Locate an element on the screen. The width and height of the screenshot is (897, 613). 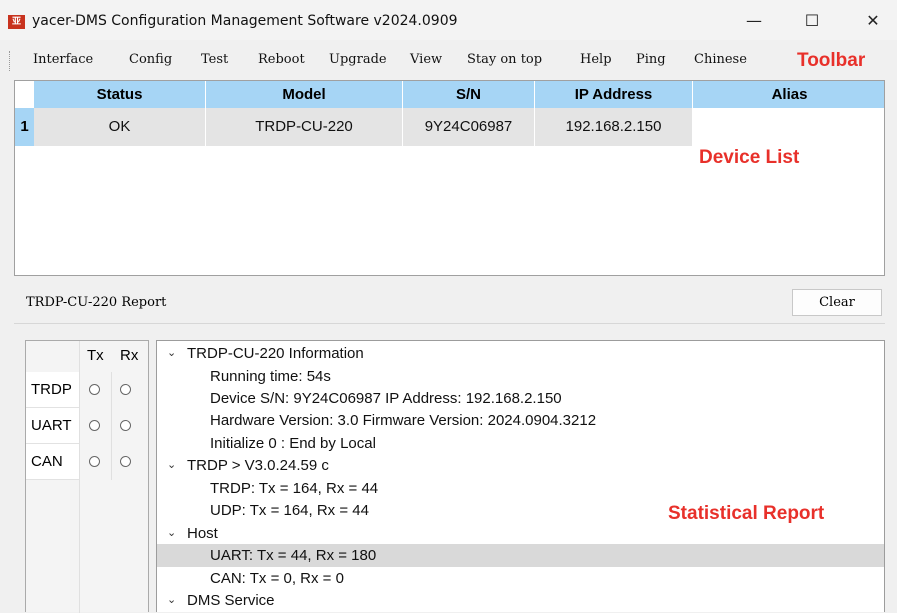
cell-ip: 192.168.2.150 is located at coordinates (614, 127).